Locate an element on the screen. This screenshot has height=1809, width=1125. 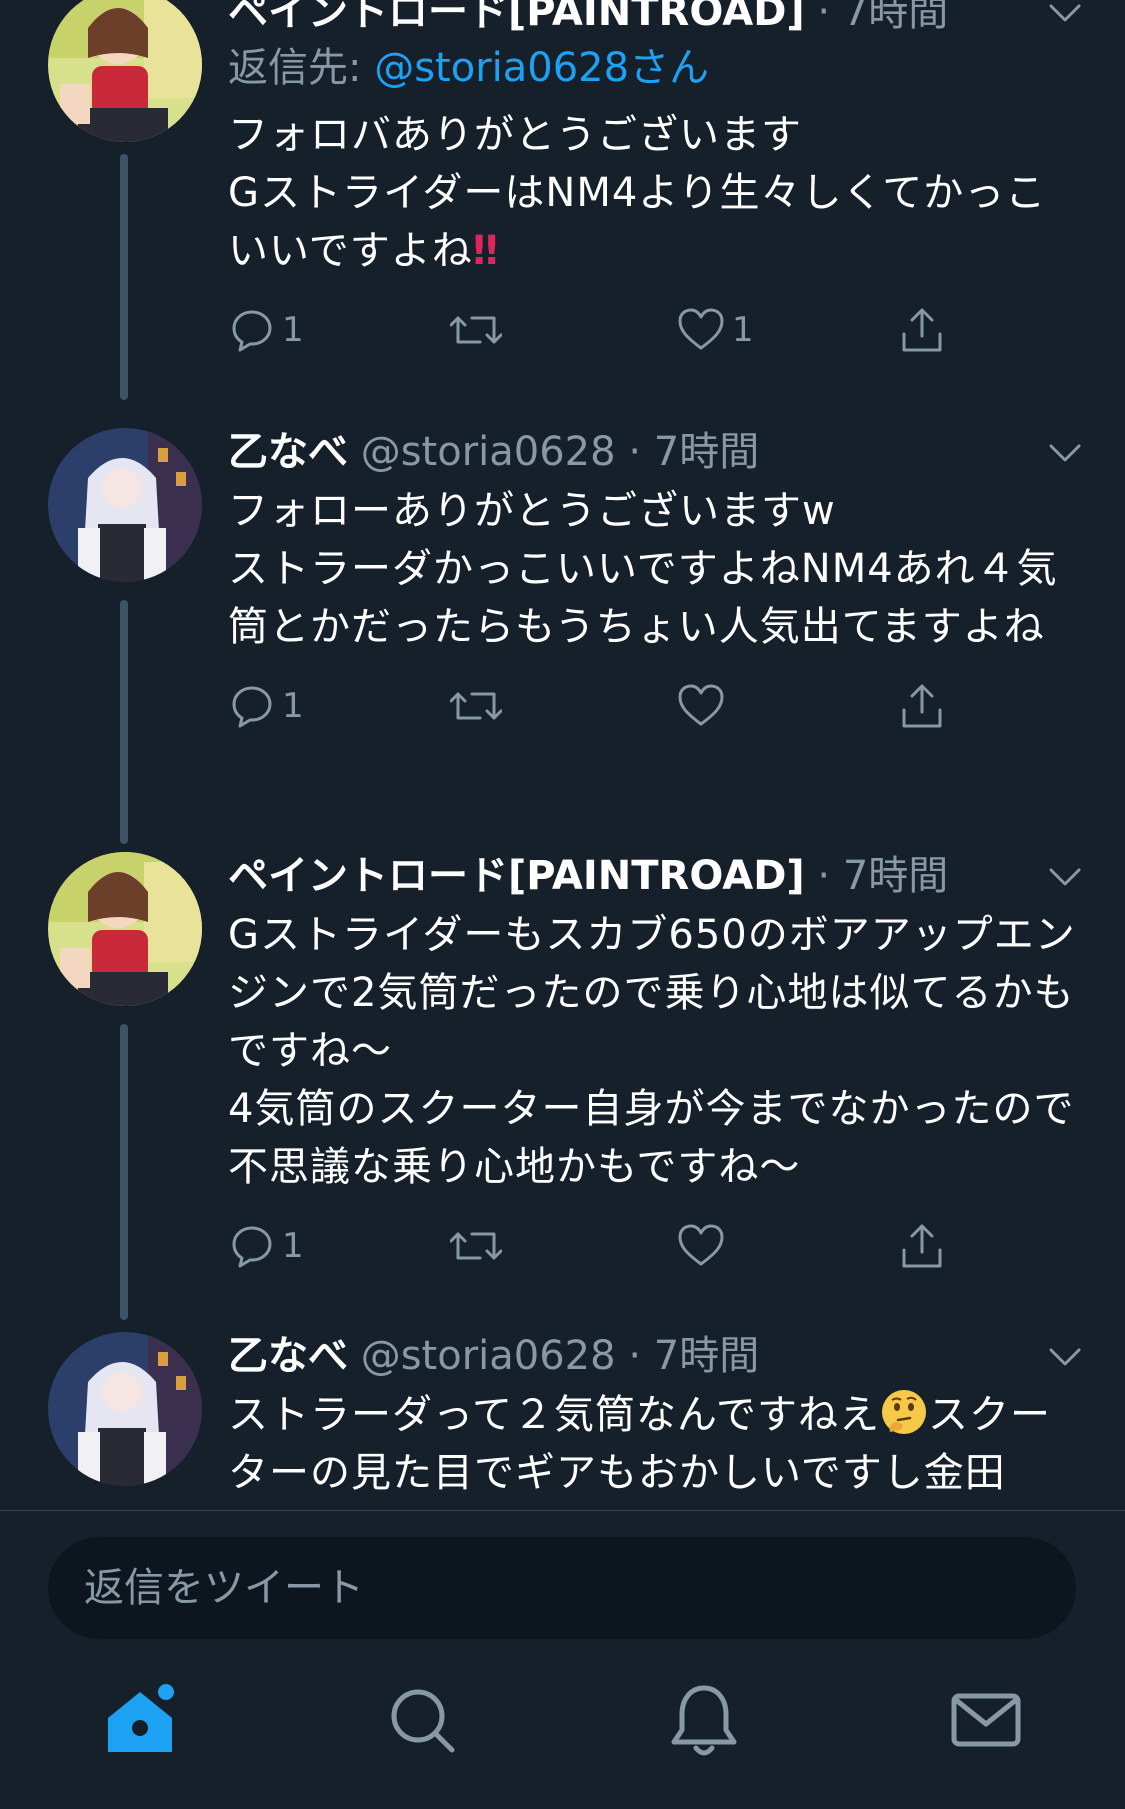
like-count: 1 is located at coordinates (743, 330).